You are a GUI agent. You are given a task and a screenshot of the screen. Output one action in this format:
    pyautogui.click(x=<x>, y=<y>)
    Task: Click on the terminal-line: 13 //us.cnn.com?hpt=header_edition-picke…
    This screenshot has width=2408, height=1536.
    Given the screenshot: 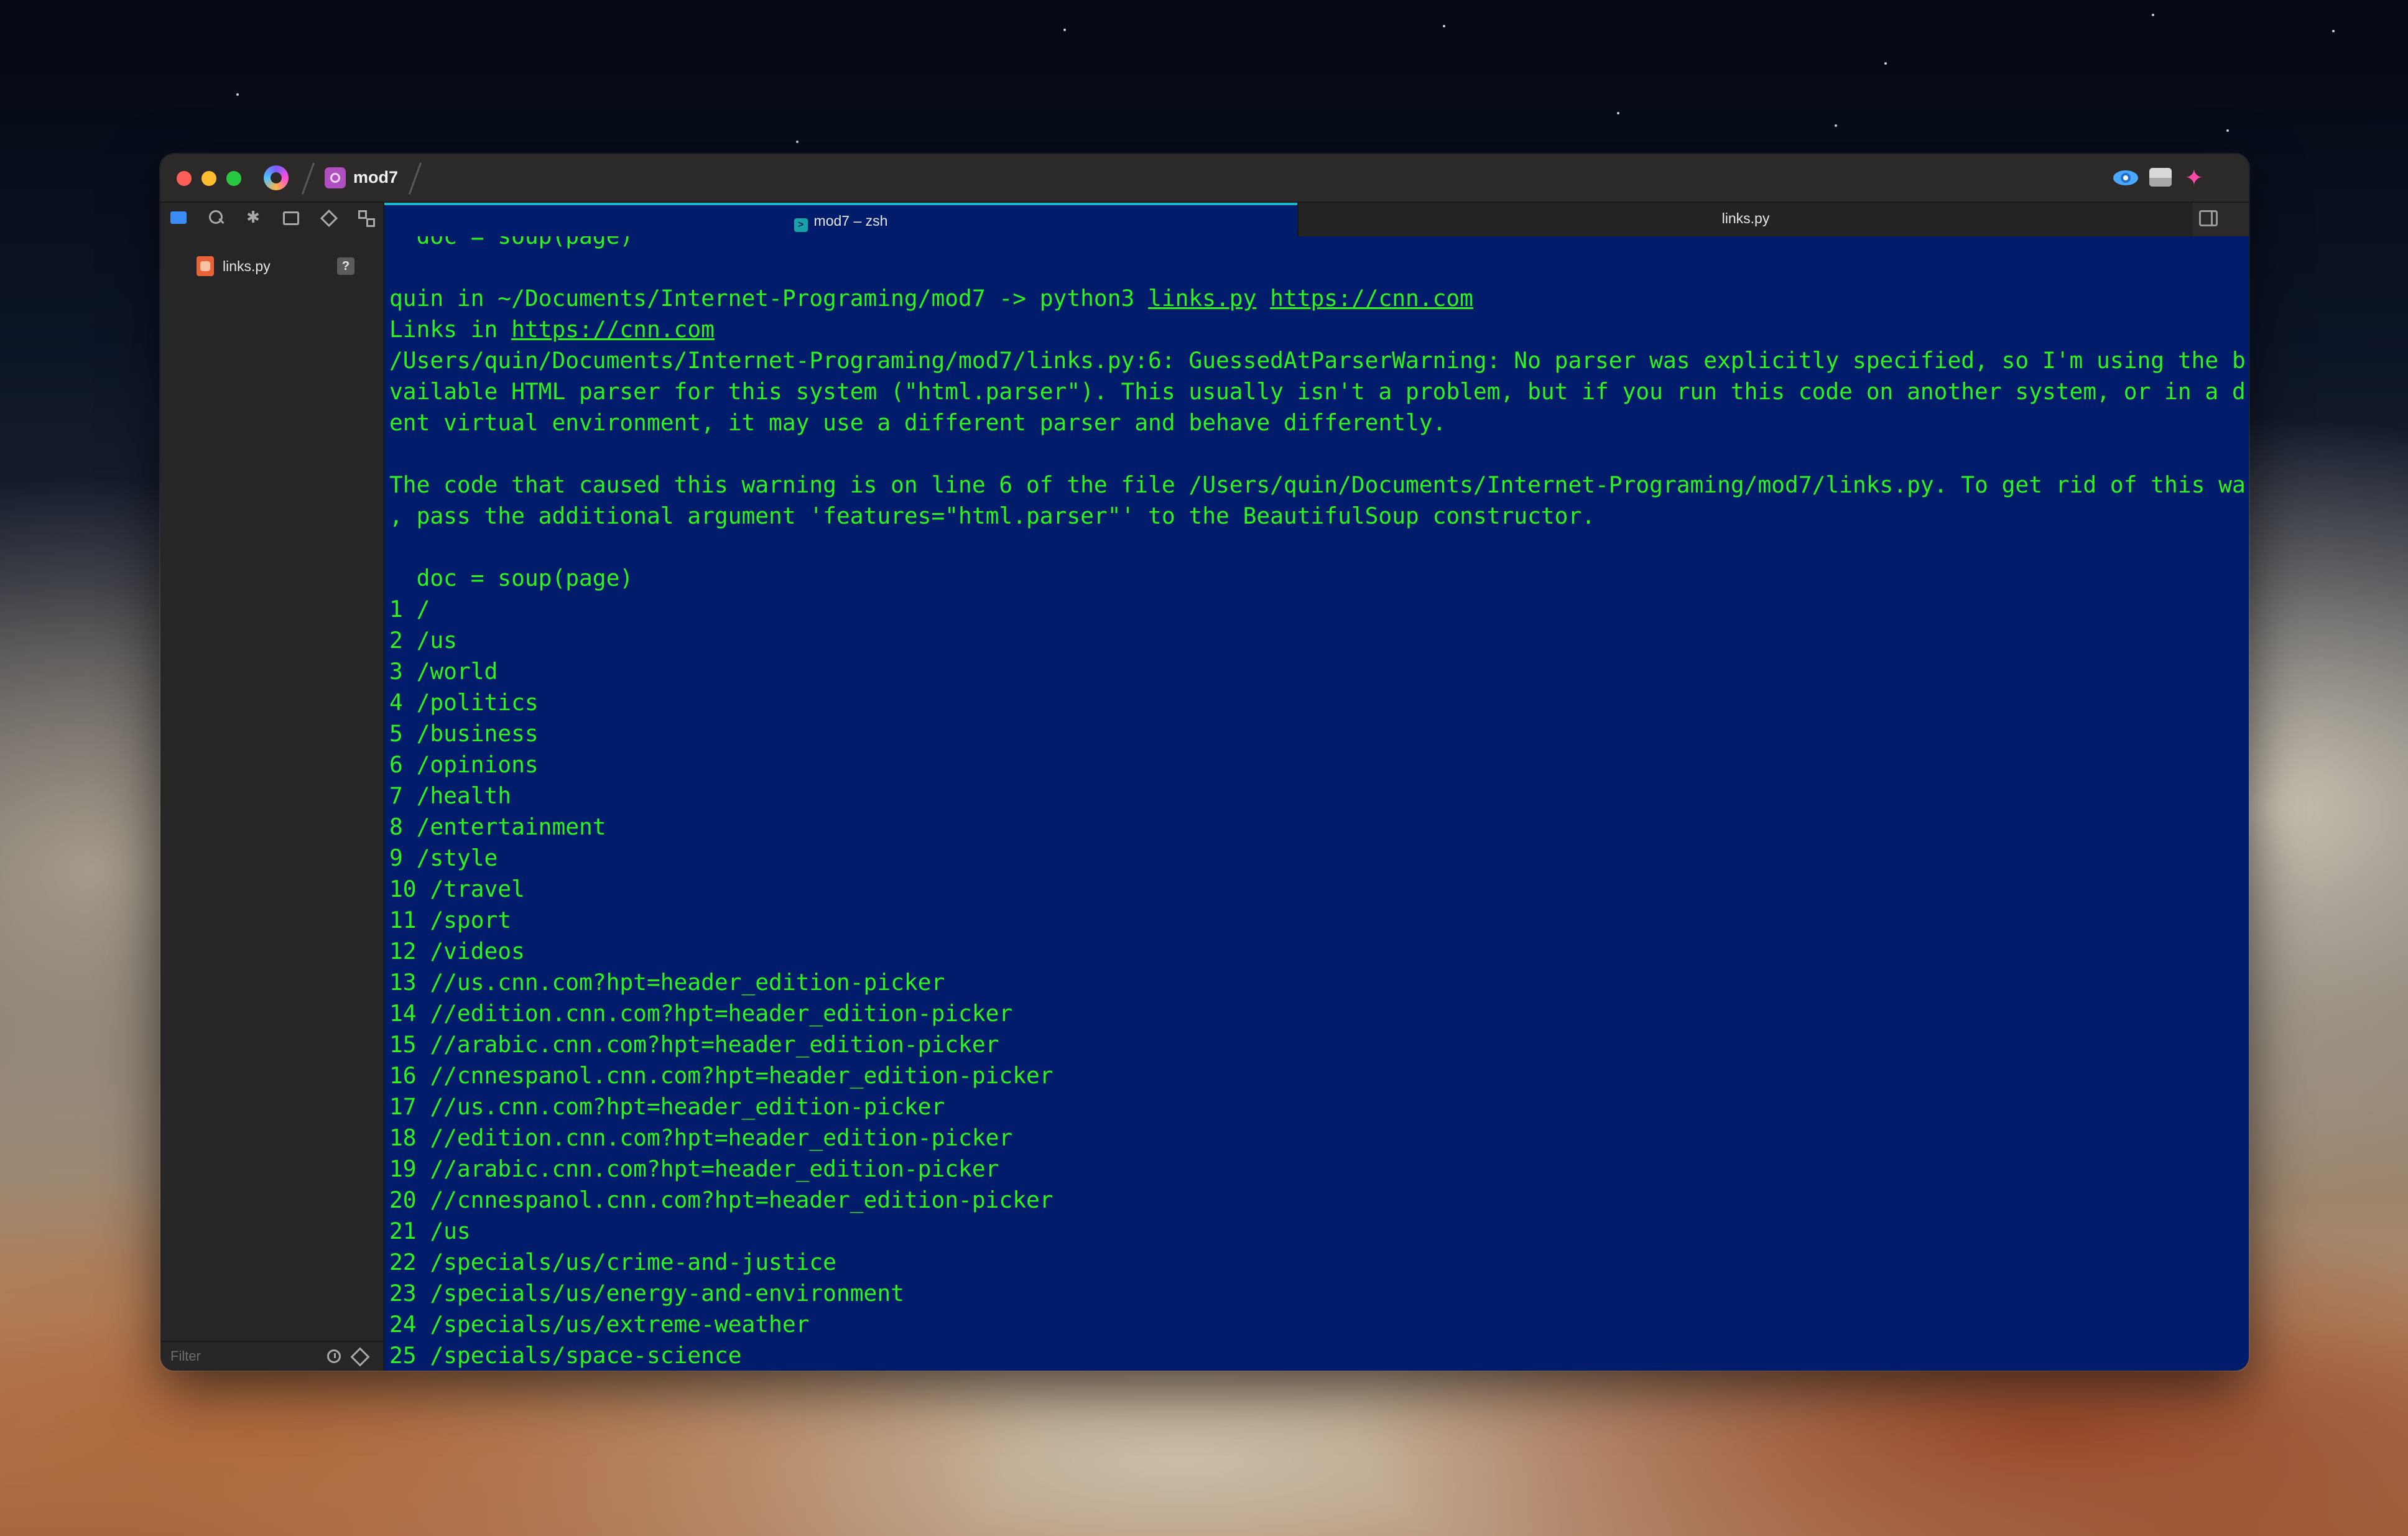 What is the action you would take?
    pyautogui.click(x=667, y=982)
    